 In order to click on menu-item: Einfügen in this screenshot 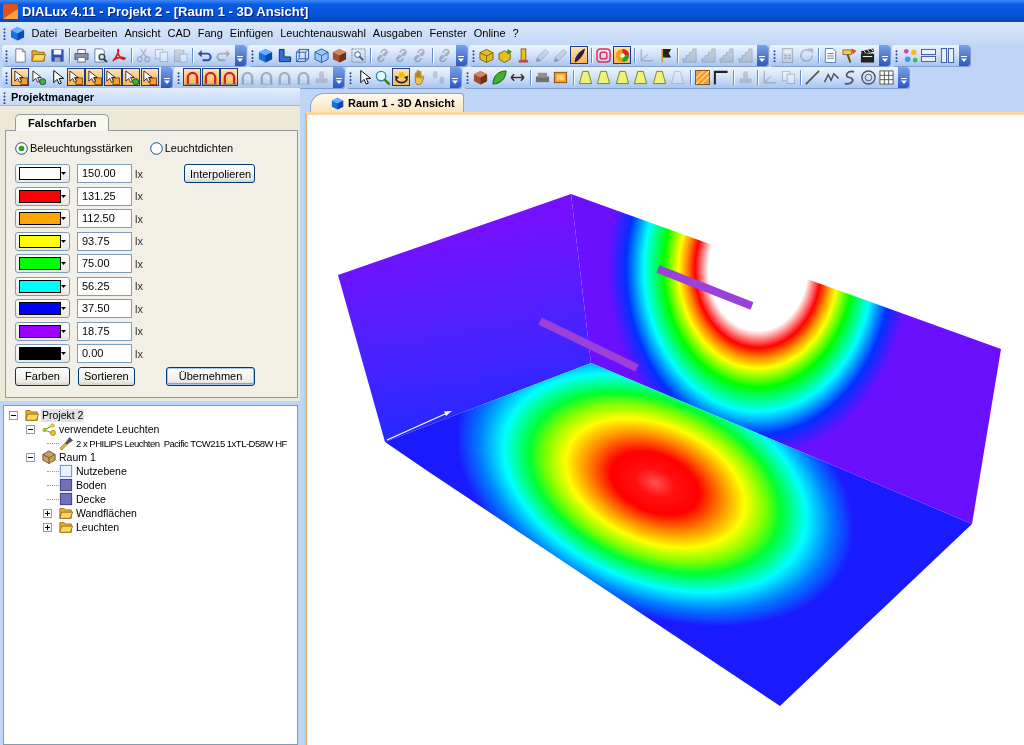, I will do `click(251, 33)`.